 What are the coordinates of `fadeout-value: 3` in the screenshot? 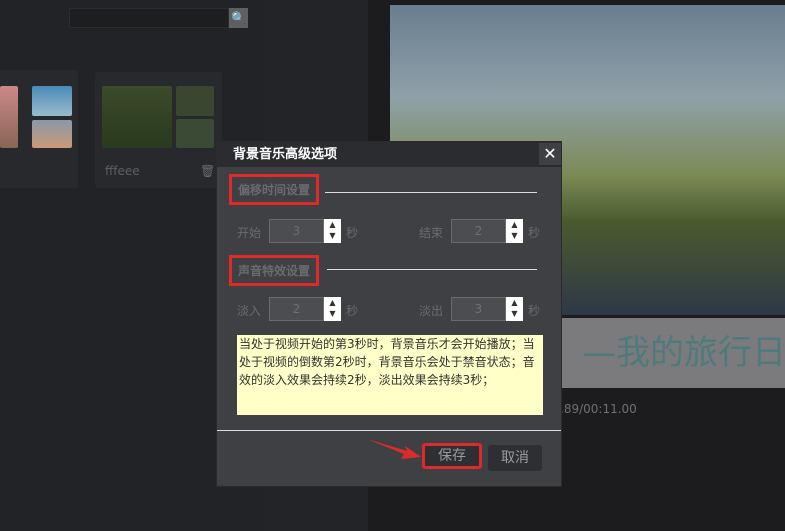 It's located at (478, 309).